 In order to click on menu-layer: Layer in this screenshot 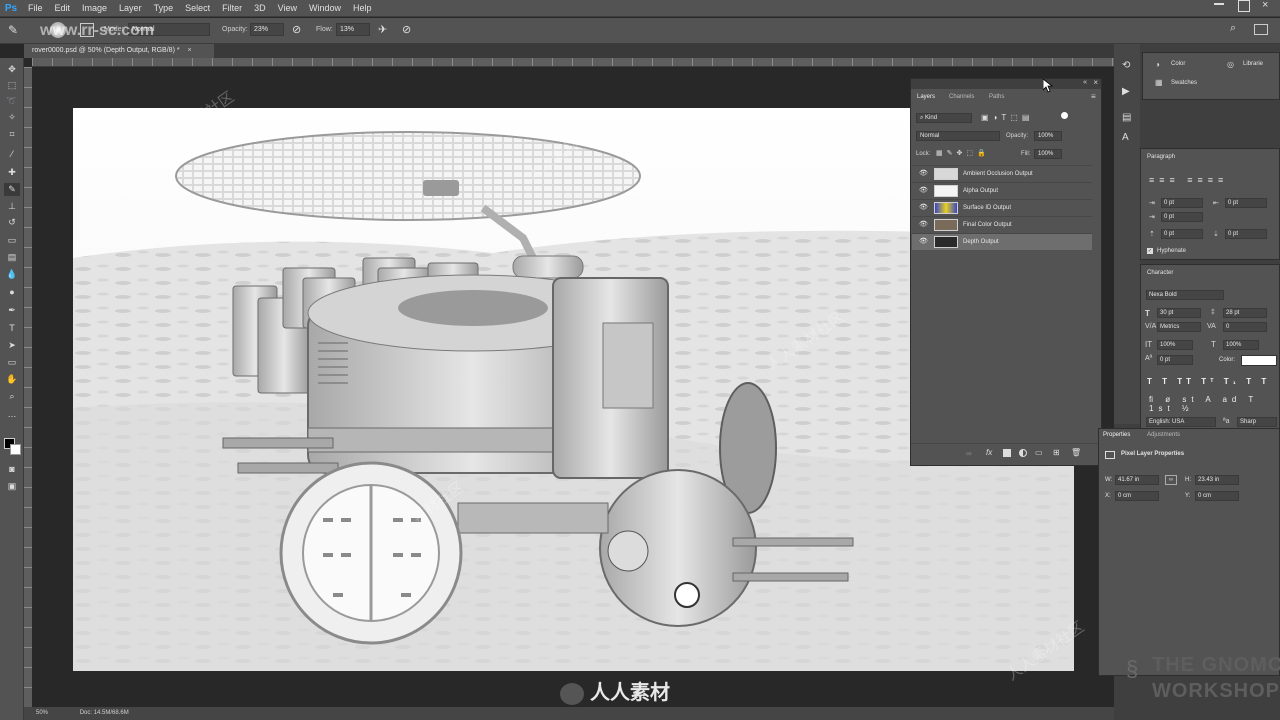, I will do `click(130, 8)`.